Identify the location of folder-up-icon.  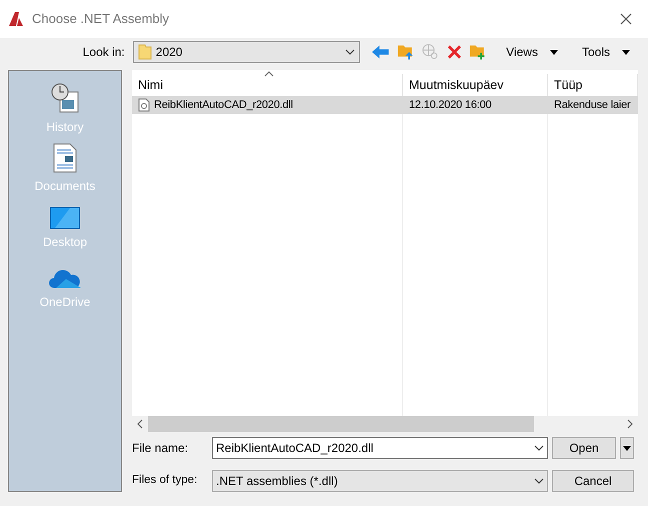
(405, 52).